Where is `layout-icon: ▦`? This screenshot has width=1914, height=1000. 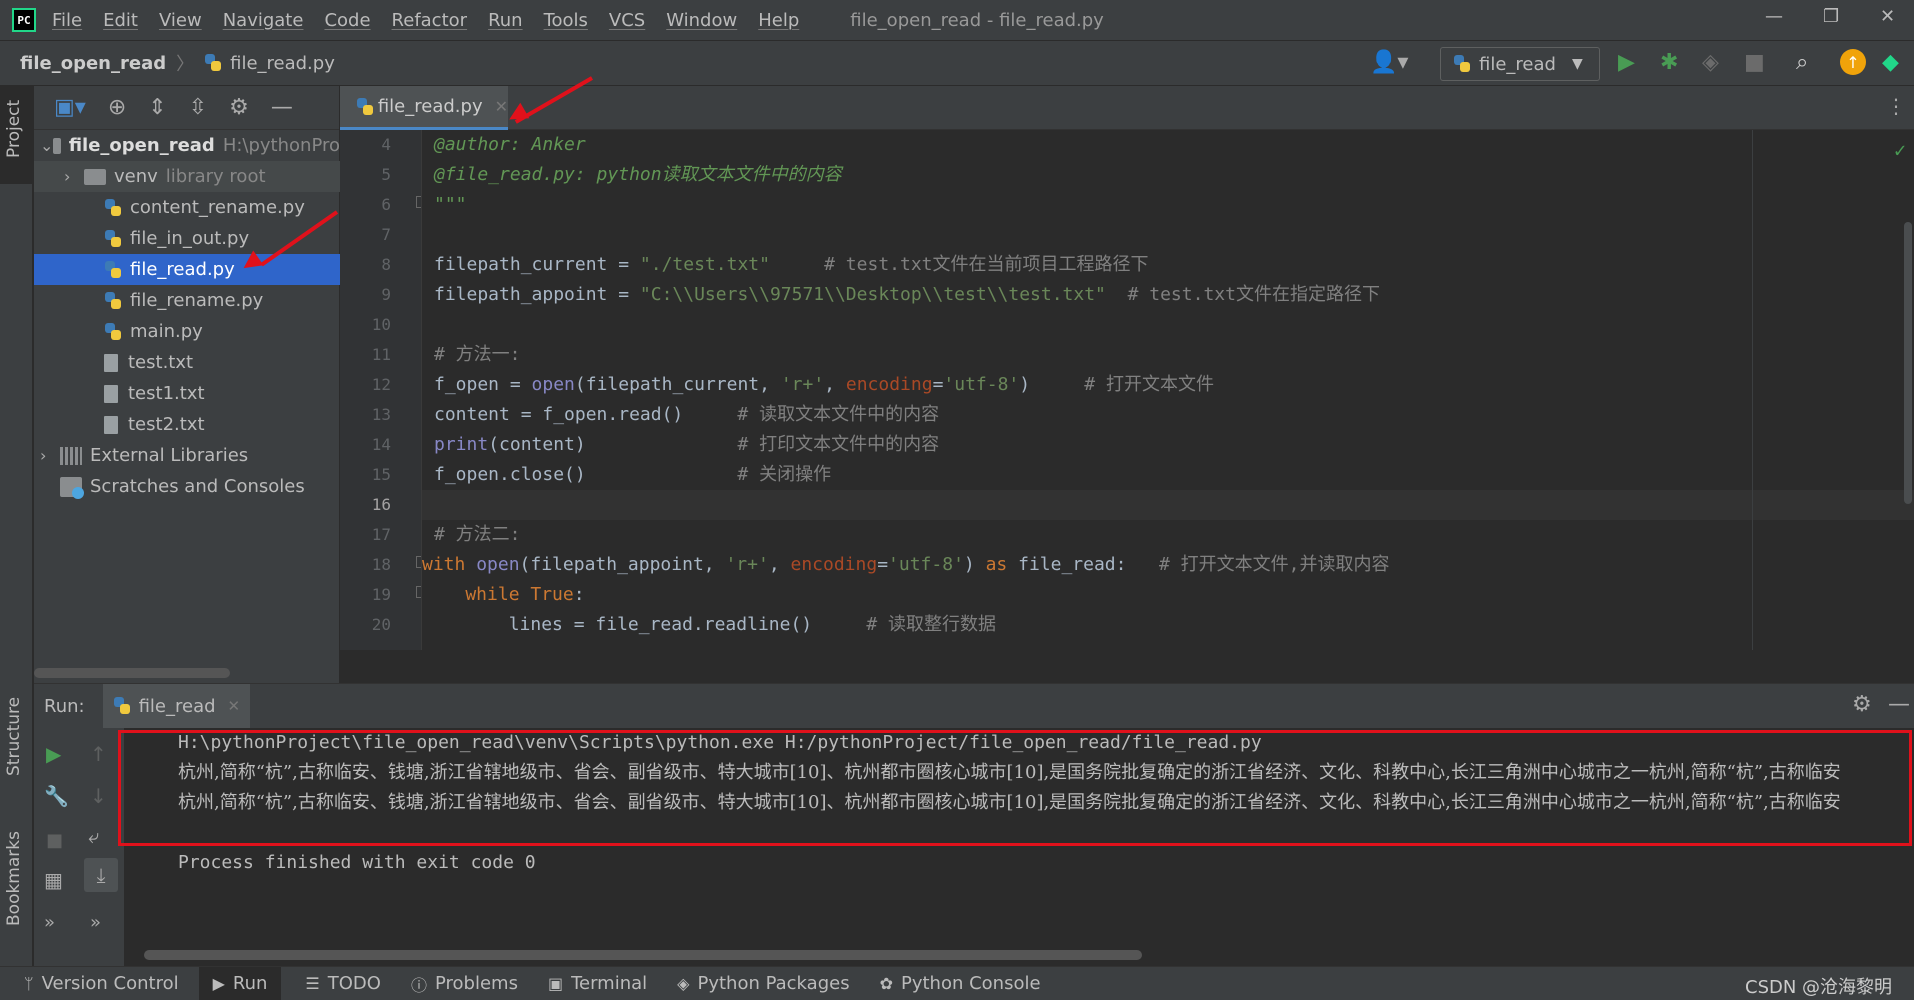 layout-icon: ▦ is located at coordinates (53, 880).